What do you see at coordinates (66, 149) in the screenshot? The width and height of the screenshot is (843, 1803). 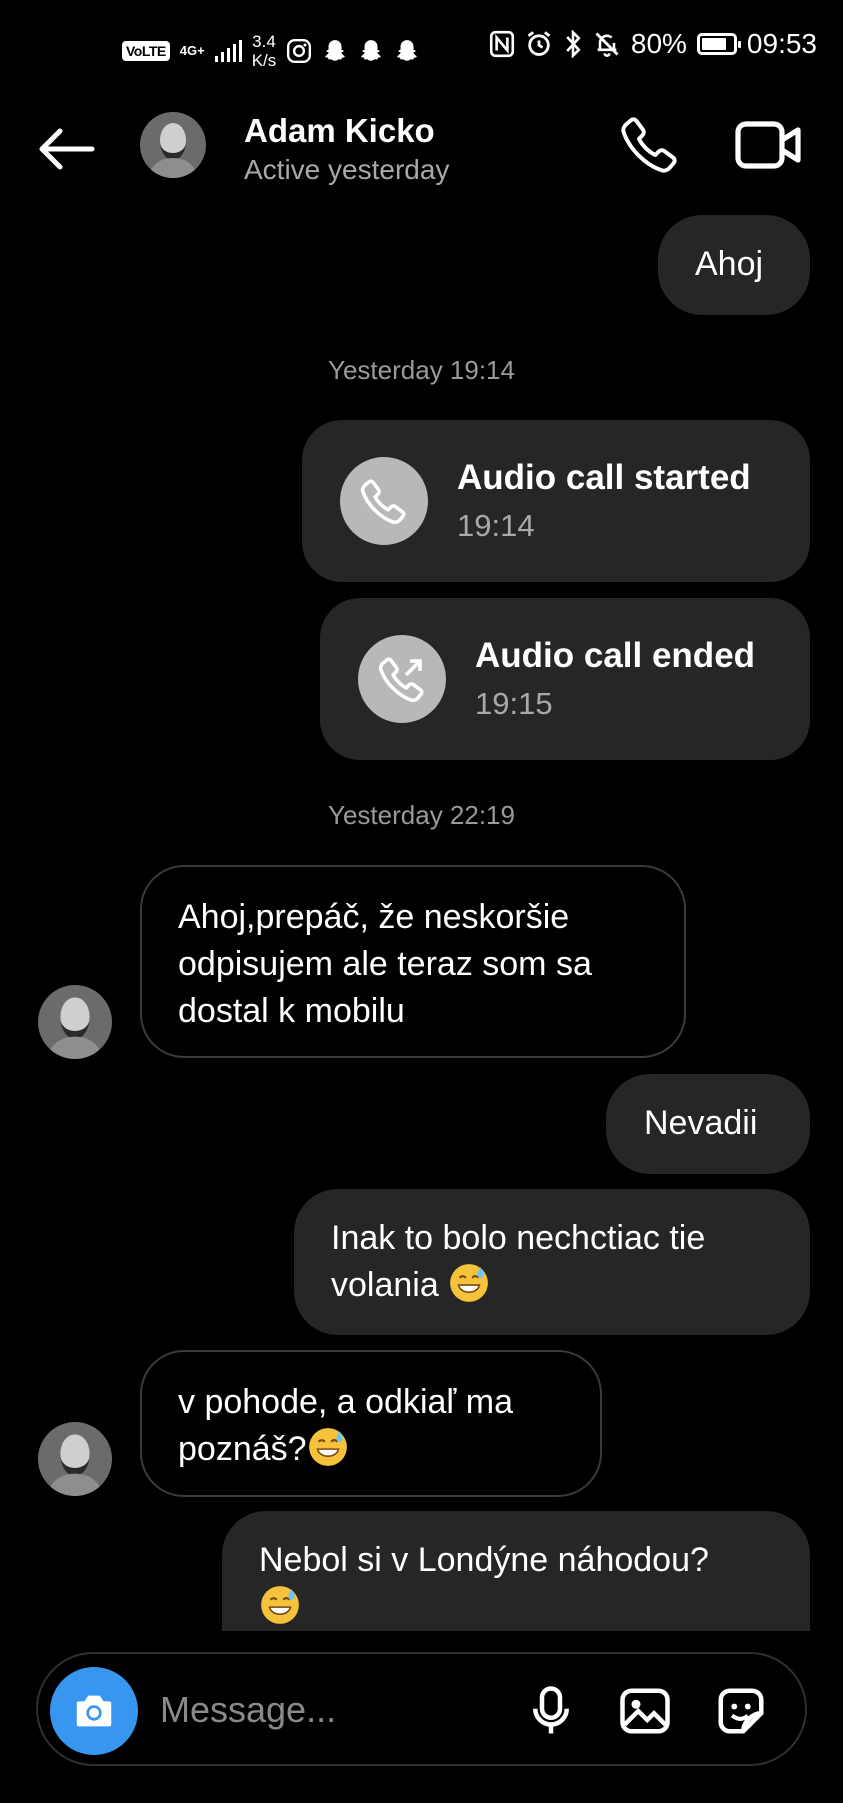 I see `back-arrow-icon` at bounding box center [66, 149].